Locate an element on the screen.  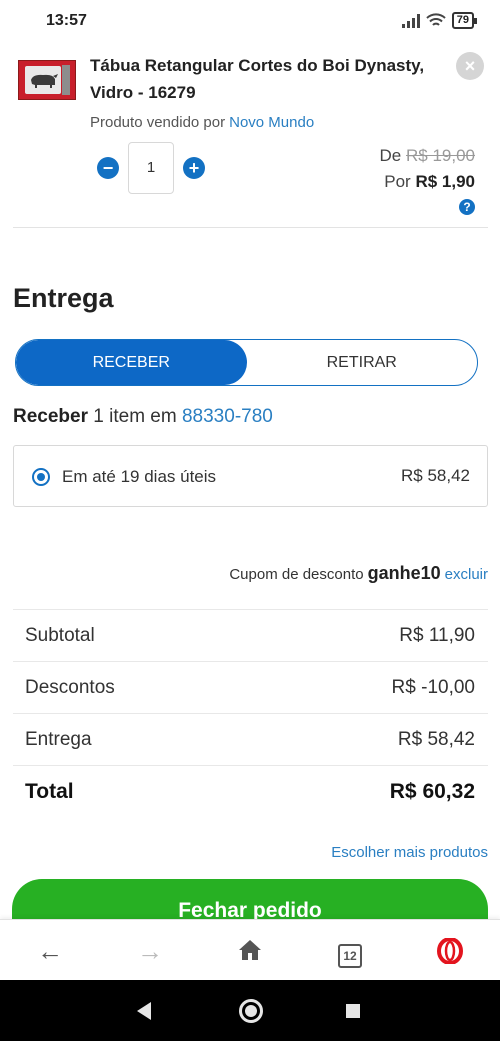
more-products-link: Escolher mais produtos is located at coordinates (409, 852).